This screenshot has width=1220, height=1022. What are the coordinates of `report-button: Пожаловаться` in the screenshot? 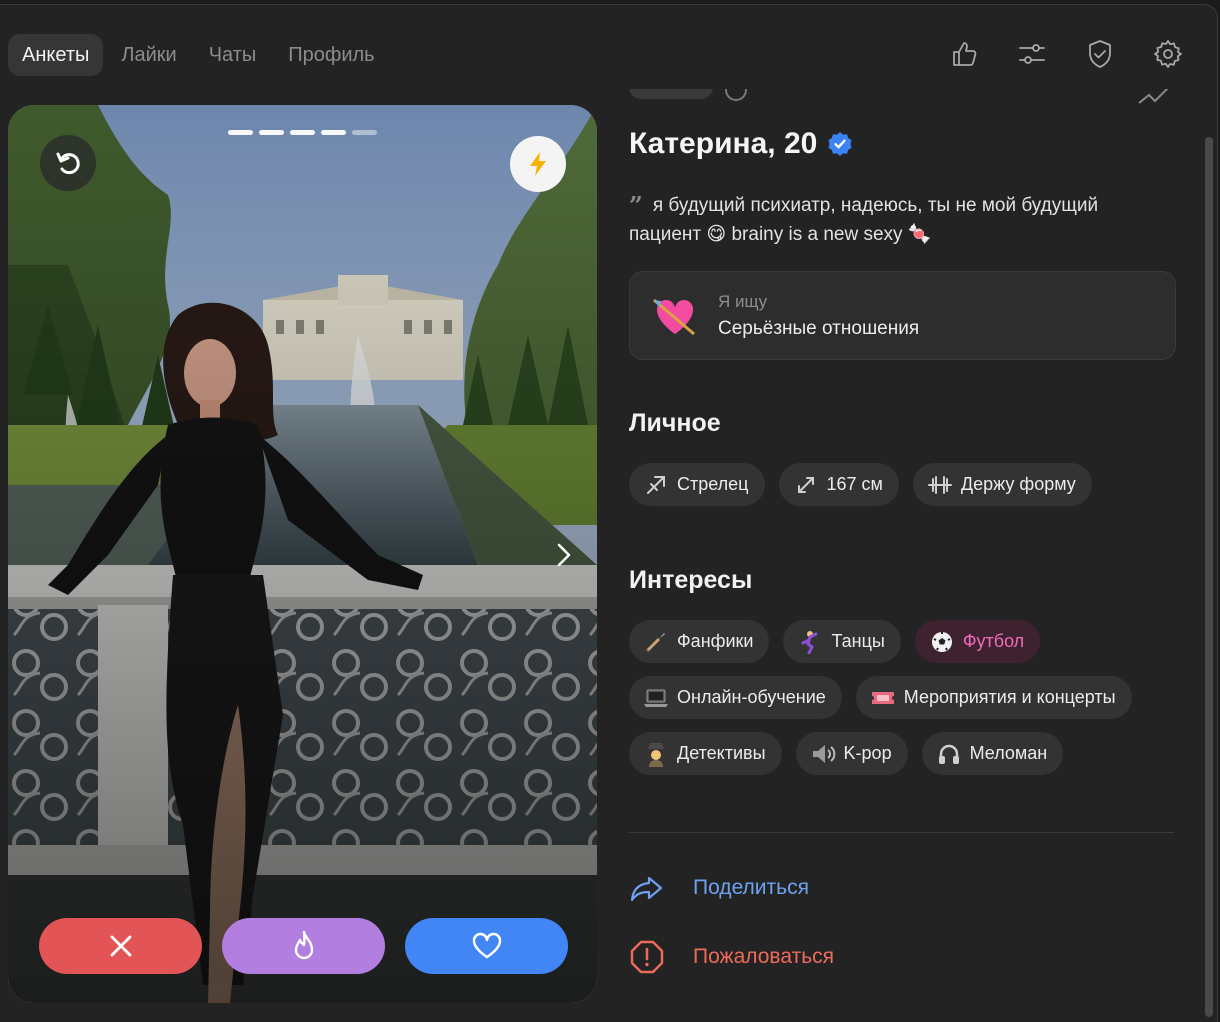 It's located at (731, 957).